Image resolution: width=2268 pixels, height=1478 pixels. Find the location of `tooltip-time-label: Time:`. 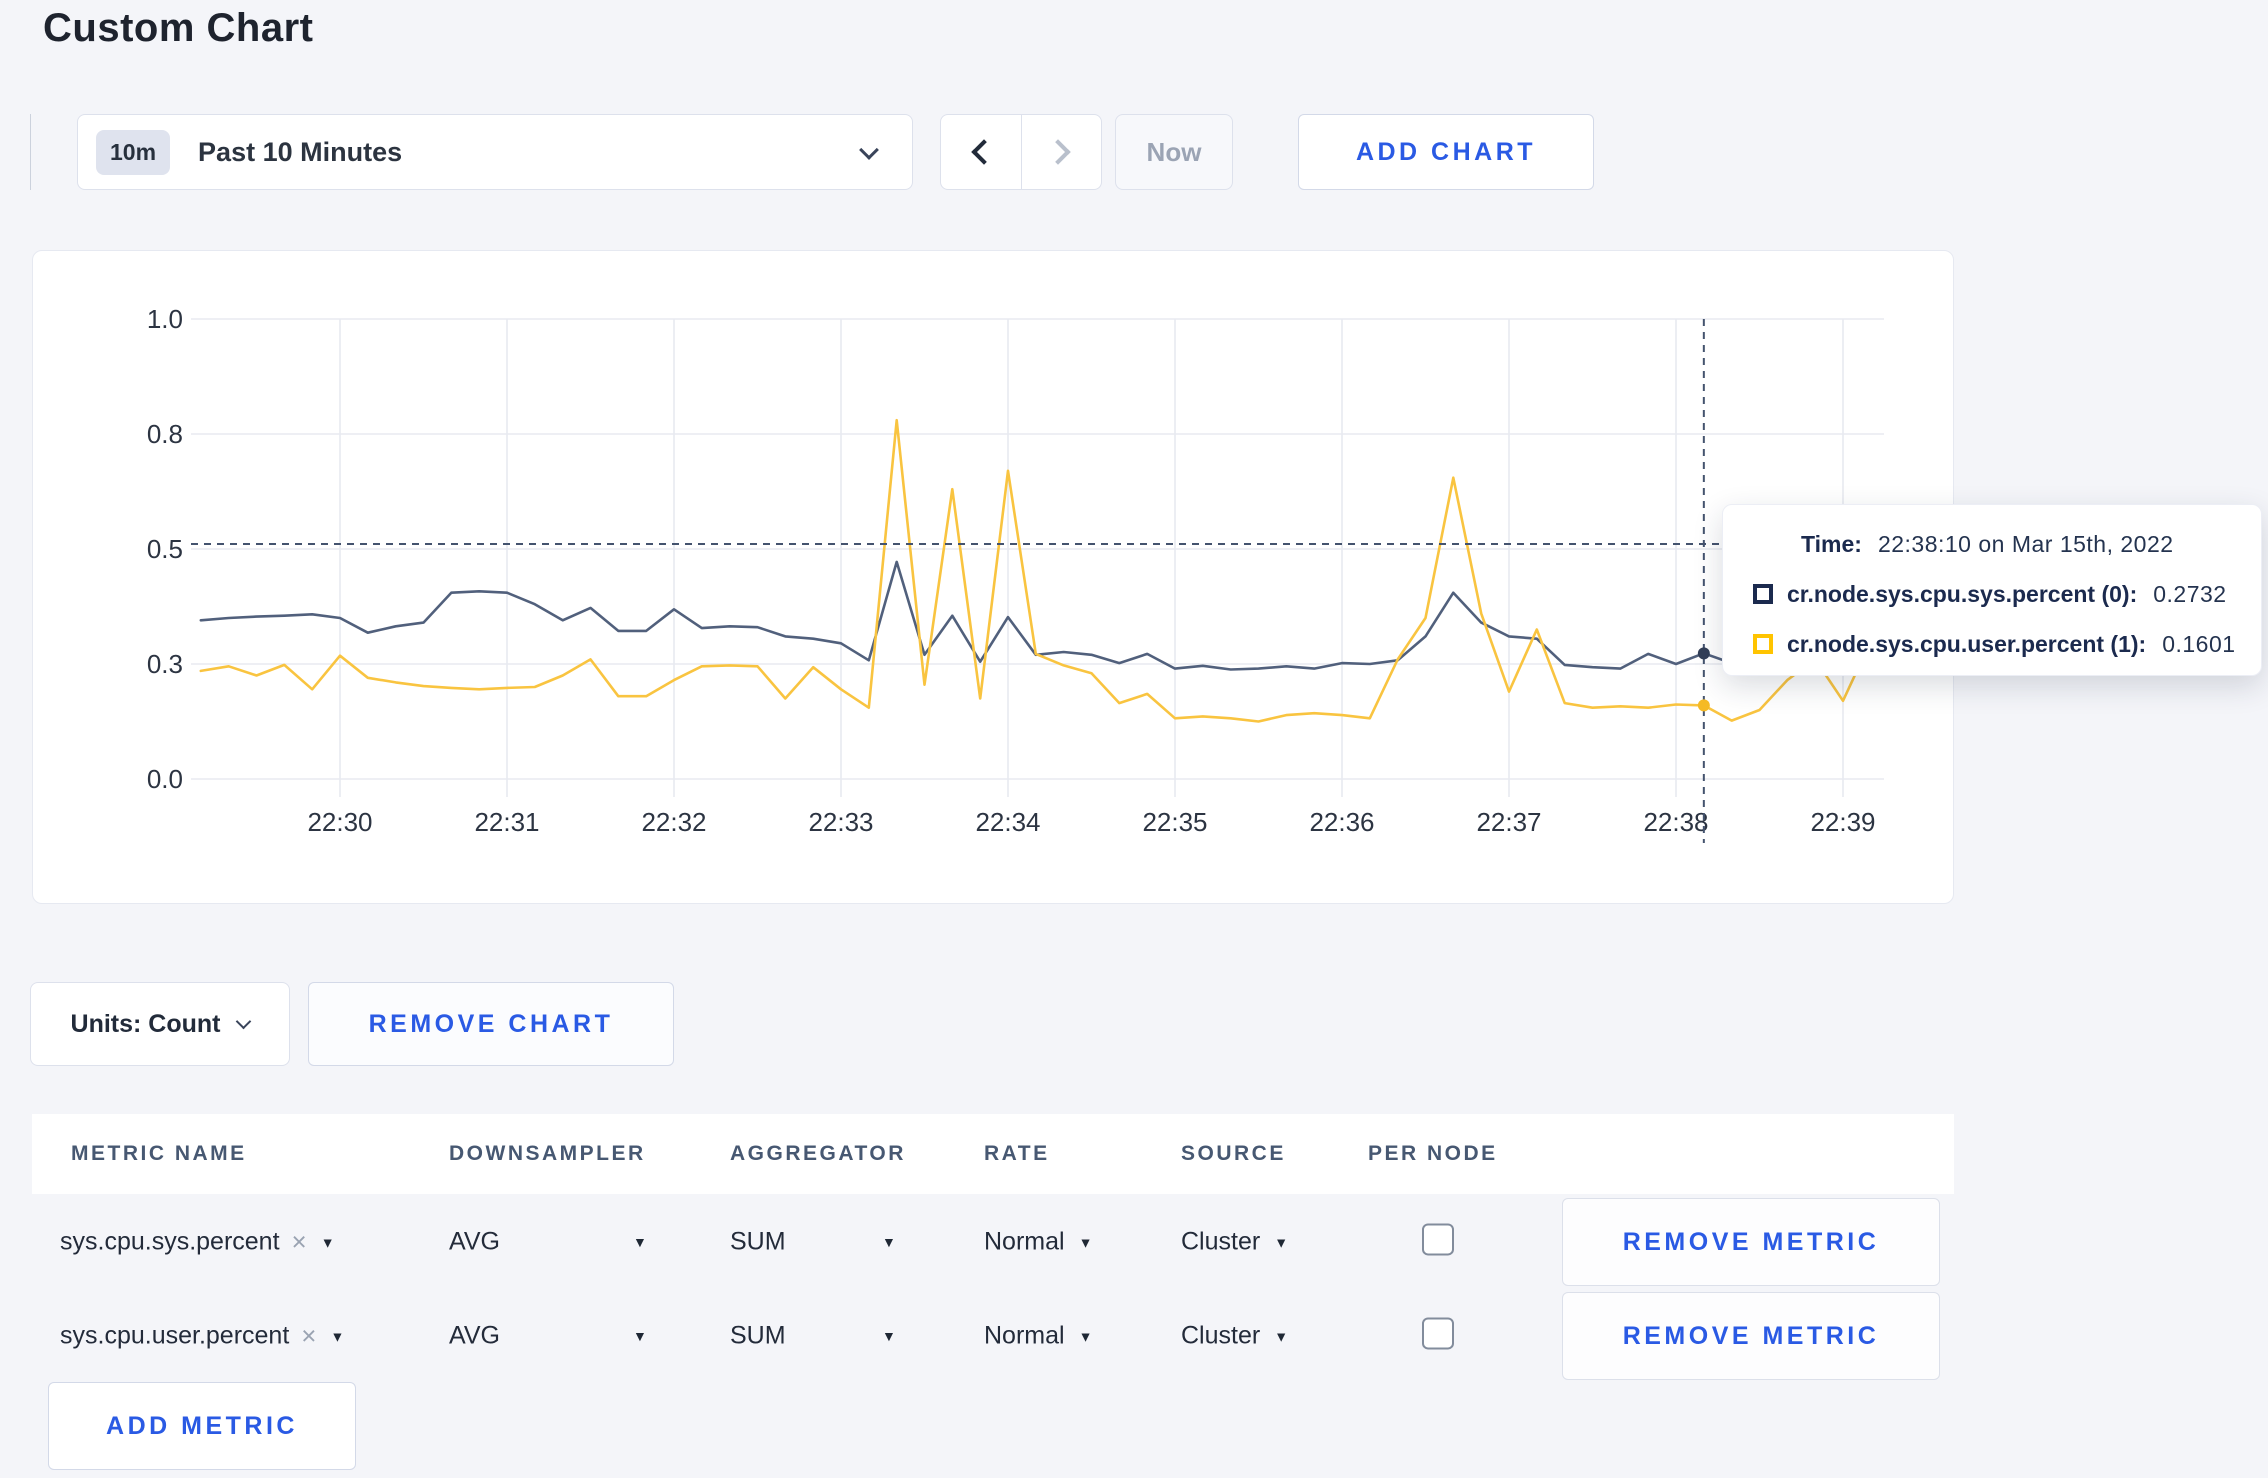

tooltip-time-label: Time: is located at coordinates (1831, 543).